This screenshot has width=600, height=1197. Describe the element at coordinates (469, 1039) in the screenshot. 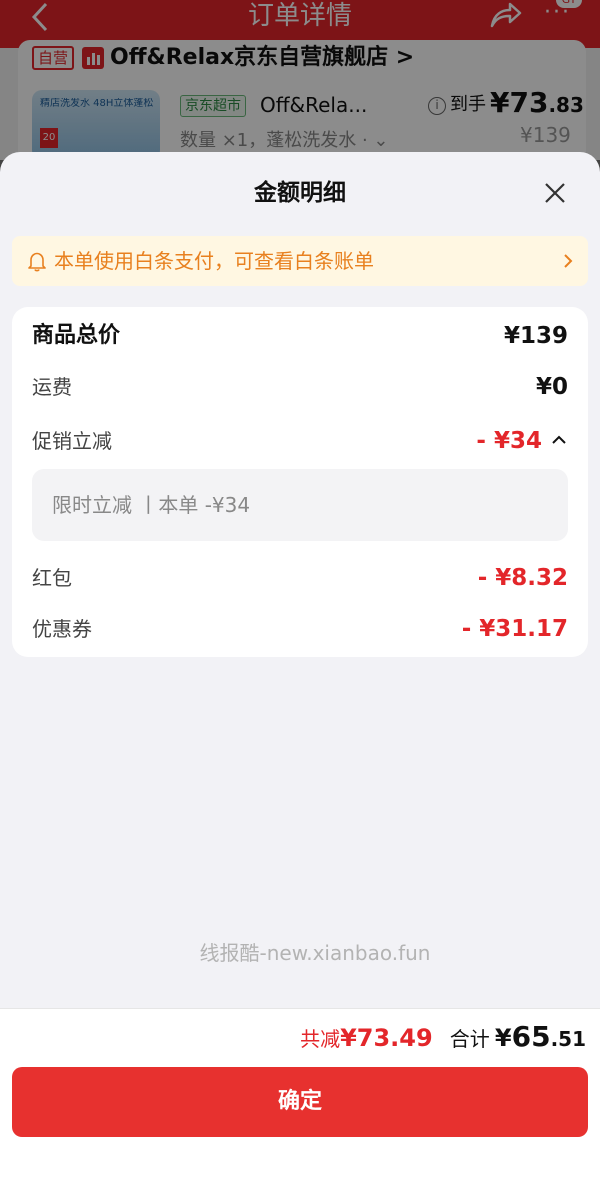

I see `sum-label: 合计` at that location.